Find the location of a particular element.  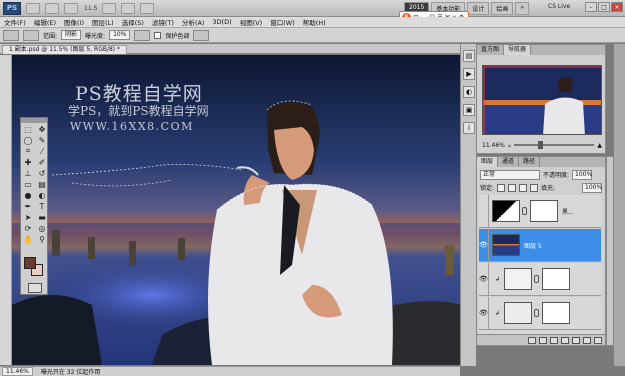

crop-tool-icon: ⌗ is located at coordinates (28, 151).